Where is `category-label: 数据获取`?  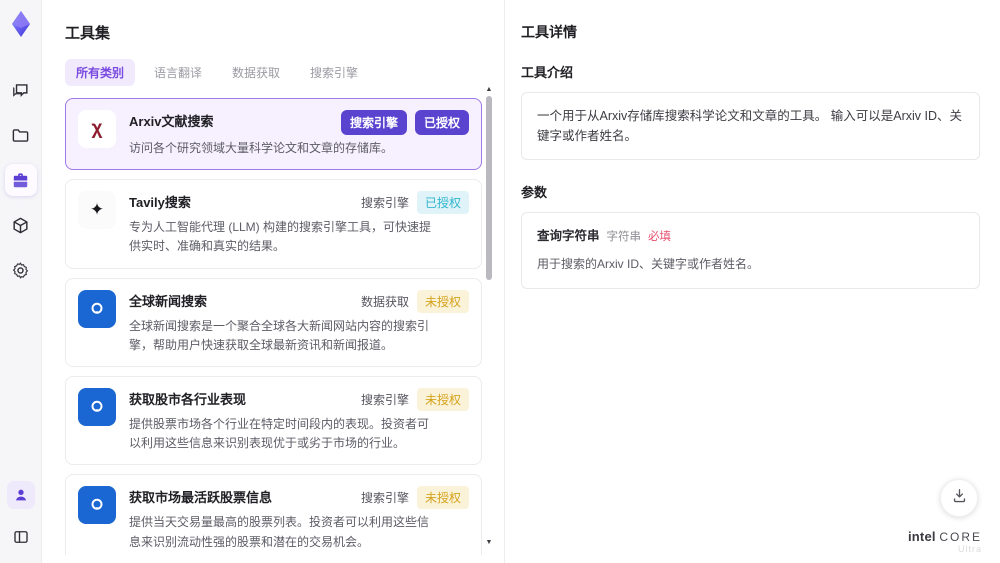 category-label: 数据获取 is located at coordinates (384, 301).